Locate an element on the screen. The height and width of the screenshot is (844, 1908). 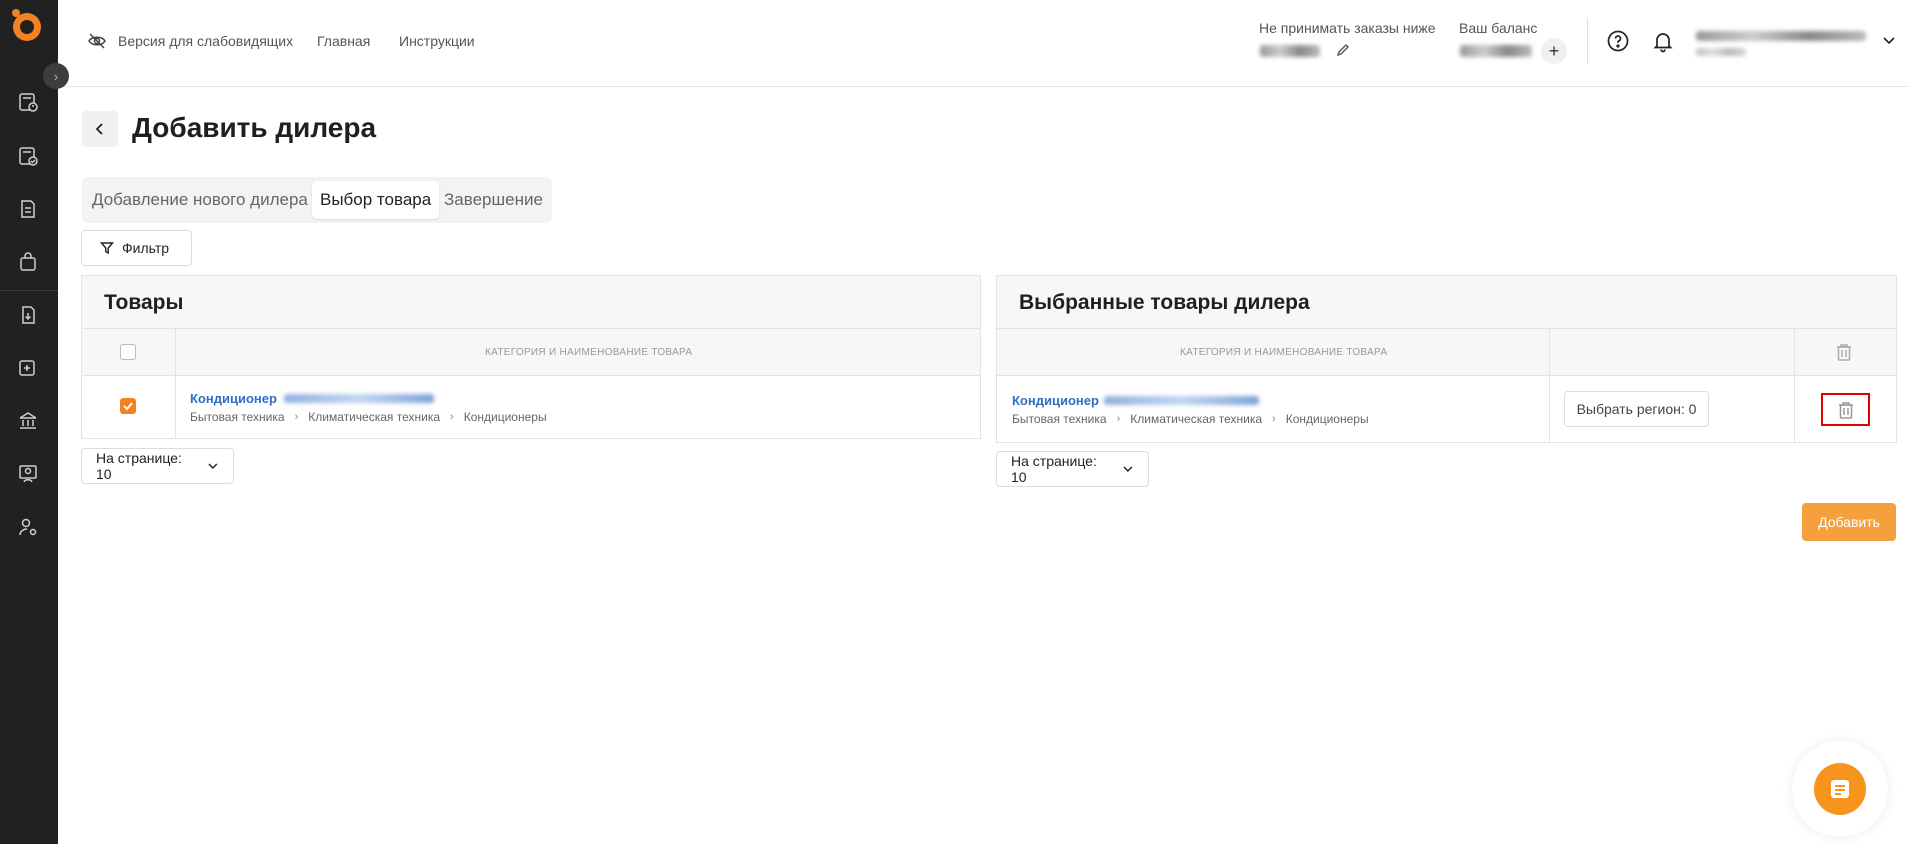
delete-row-button is located at coordinates (1845, 409).